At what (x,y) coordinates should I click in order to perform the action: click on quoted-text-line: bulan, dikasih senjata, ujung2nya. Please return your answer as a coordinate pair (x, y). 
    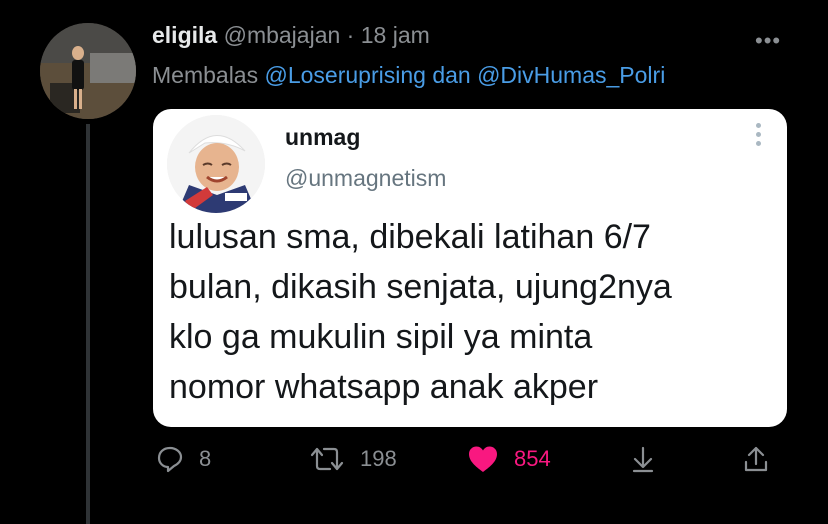
    Looking at the image, I should click on (420, 287).